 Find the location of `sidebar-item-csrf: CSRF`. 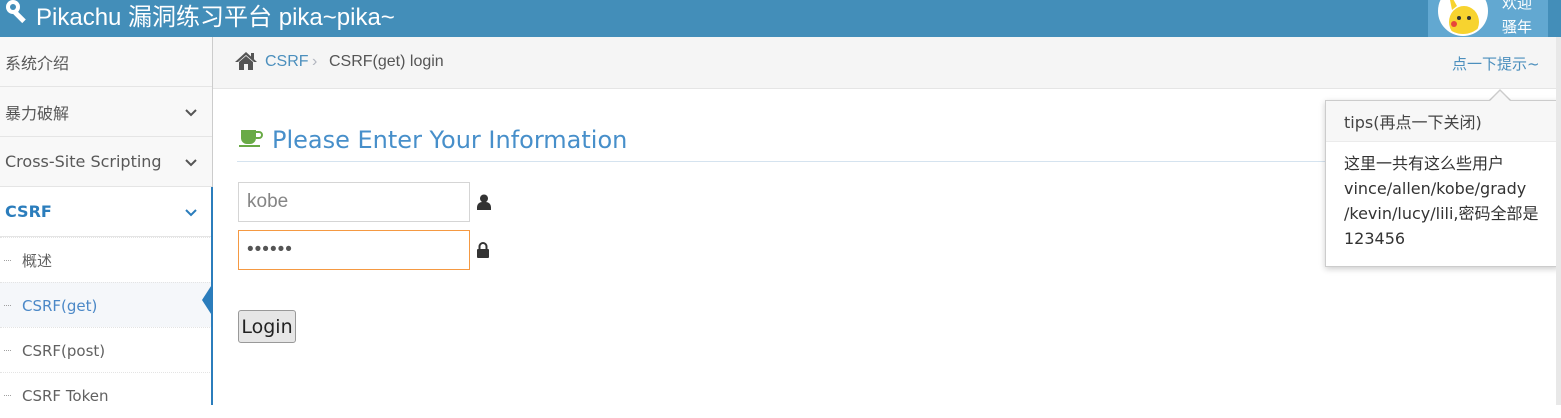

sidebar-item-csrf: CSRF is located at coordinates (106, 212).